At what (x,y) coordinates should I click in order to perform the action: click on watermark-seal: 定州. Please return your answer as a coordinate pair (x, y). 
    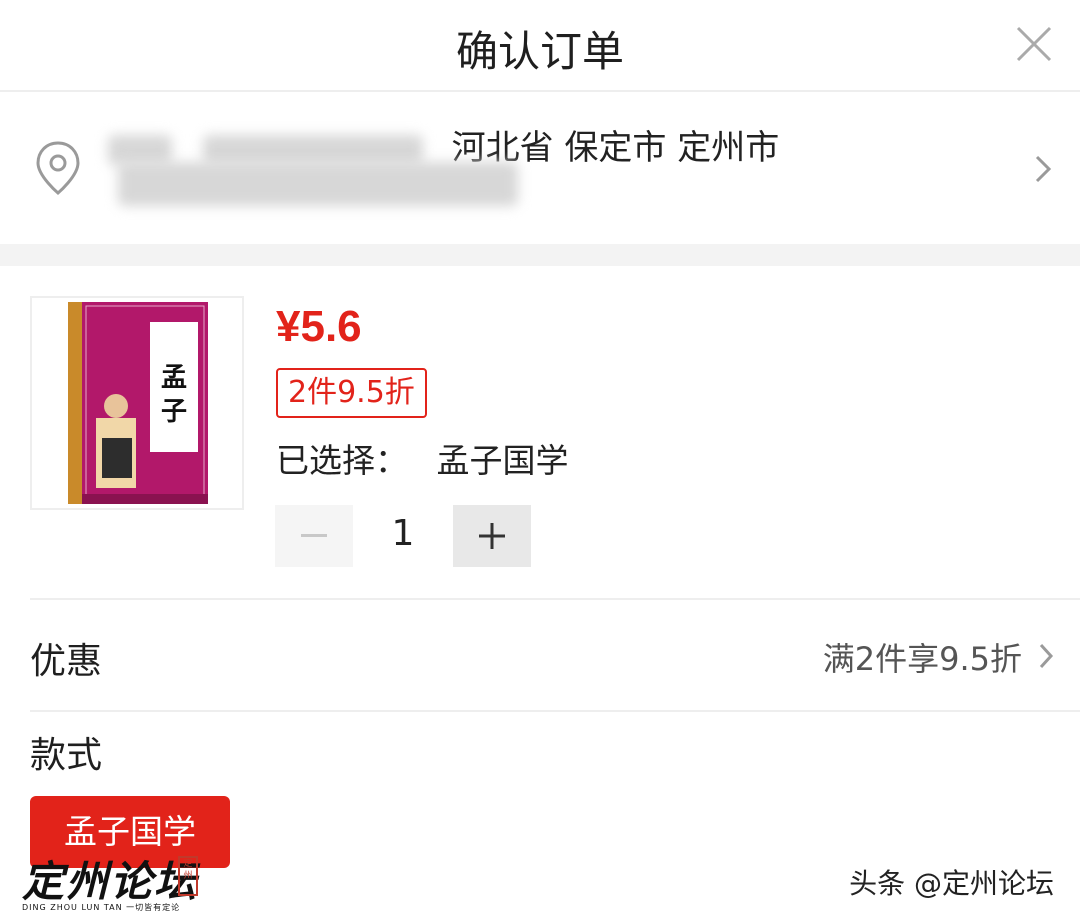
    Looking at the image, I should click on (188, 876).